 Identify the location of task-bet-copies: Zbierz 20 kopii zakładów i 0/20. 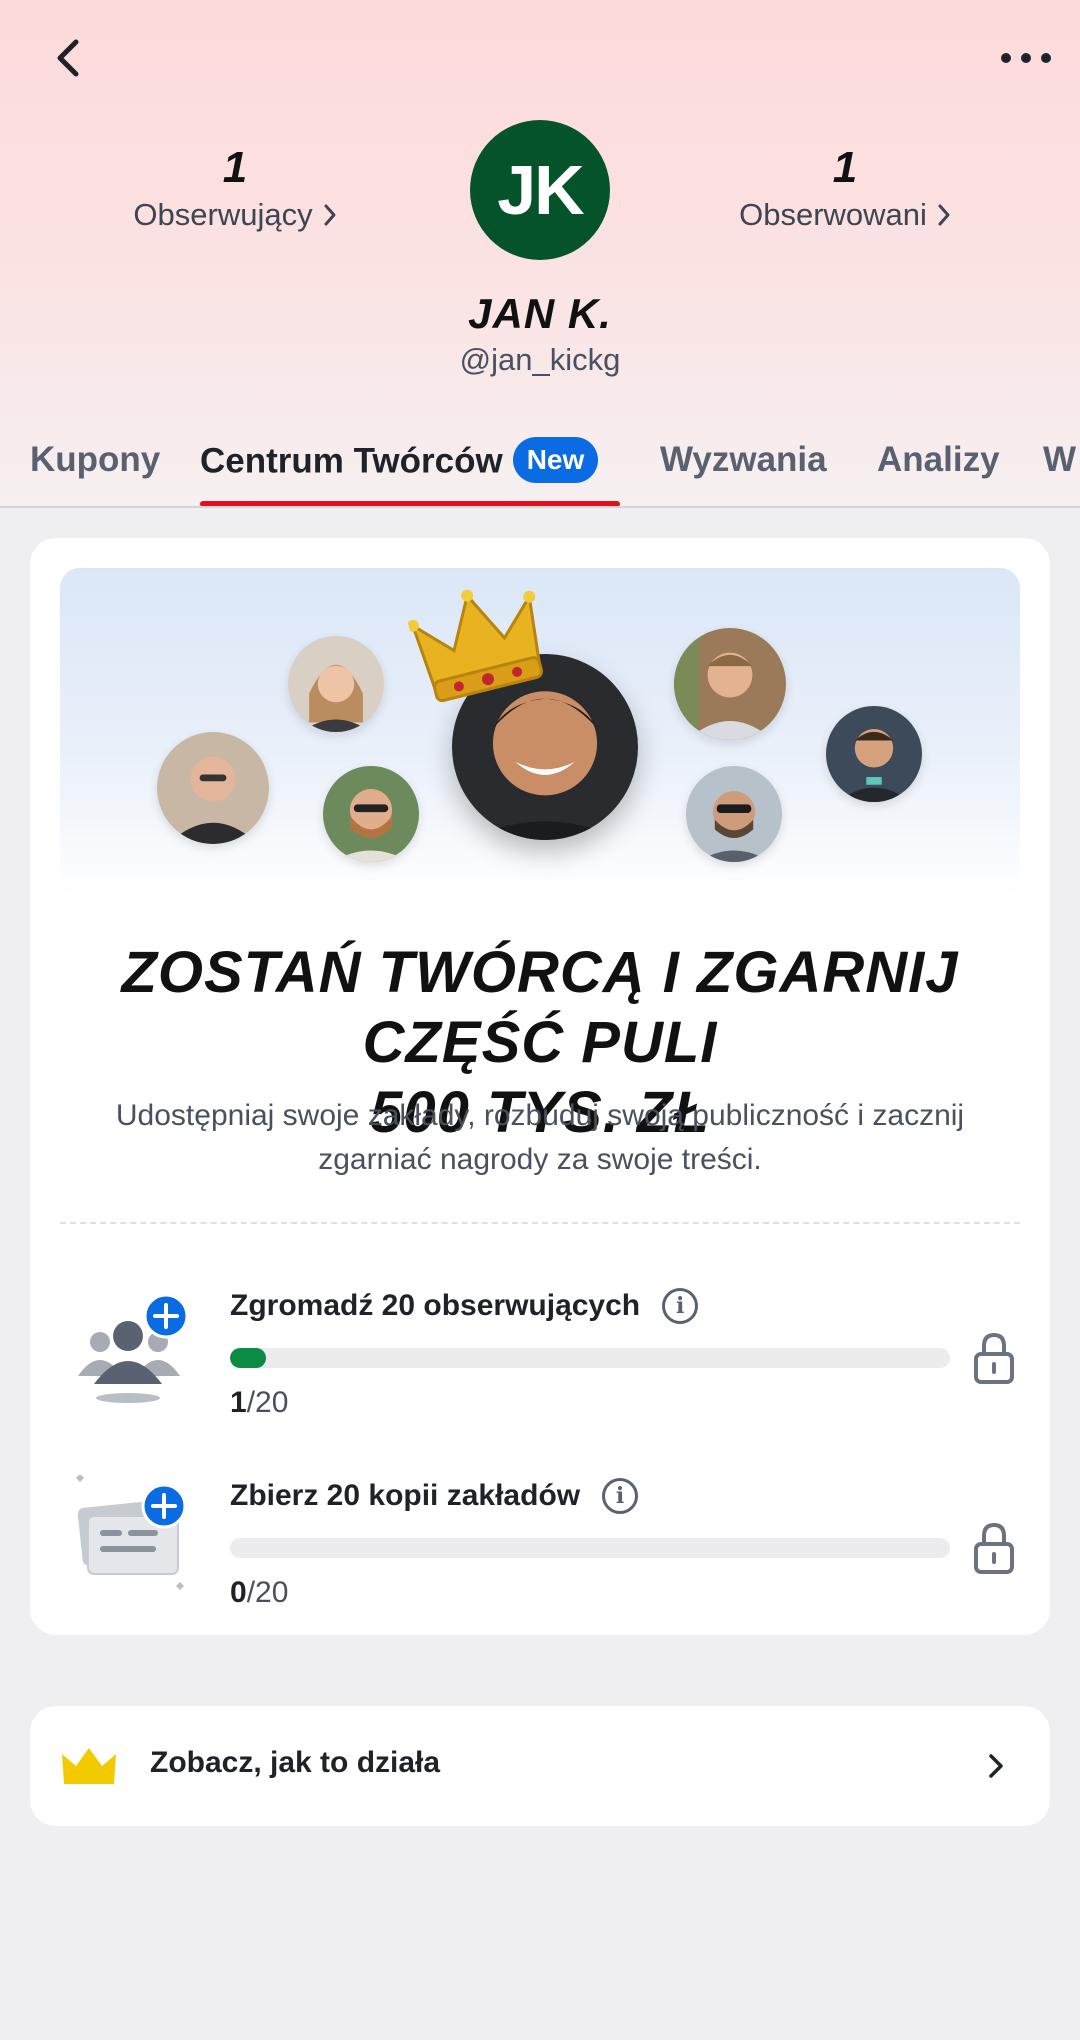
(540, 1543).